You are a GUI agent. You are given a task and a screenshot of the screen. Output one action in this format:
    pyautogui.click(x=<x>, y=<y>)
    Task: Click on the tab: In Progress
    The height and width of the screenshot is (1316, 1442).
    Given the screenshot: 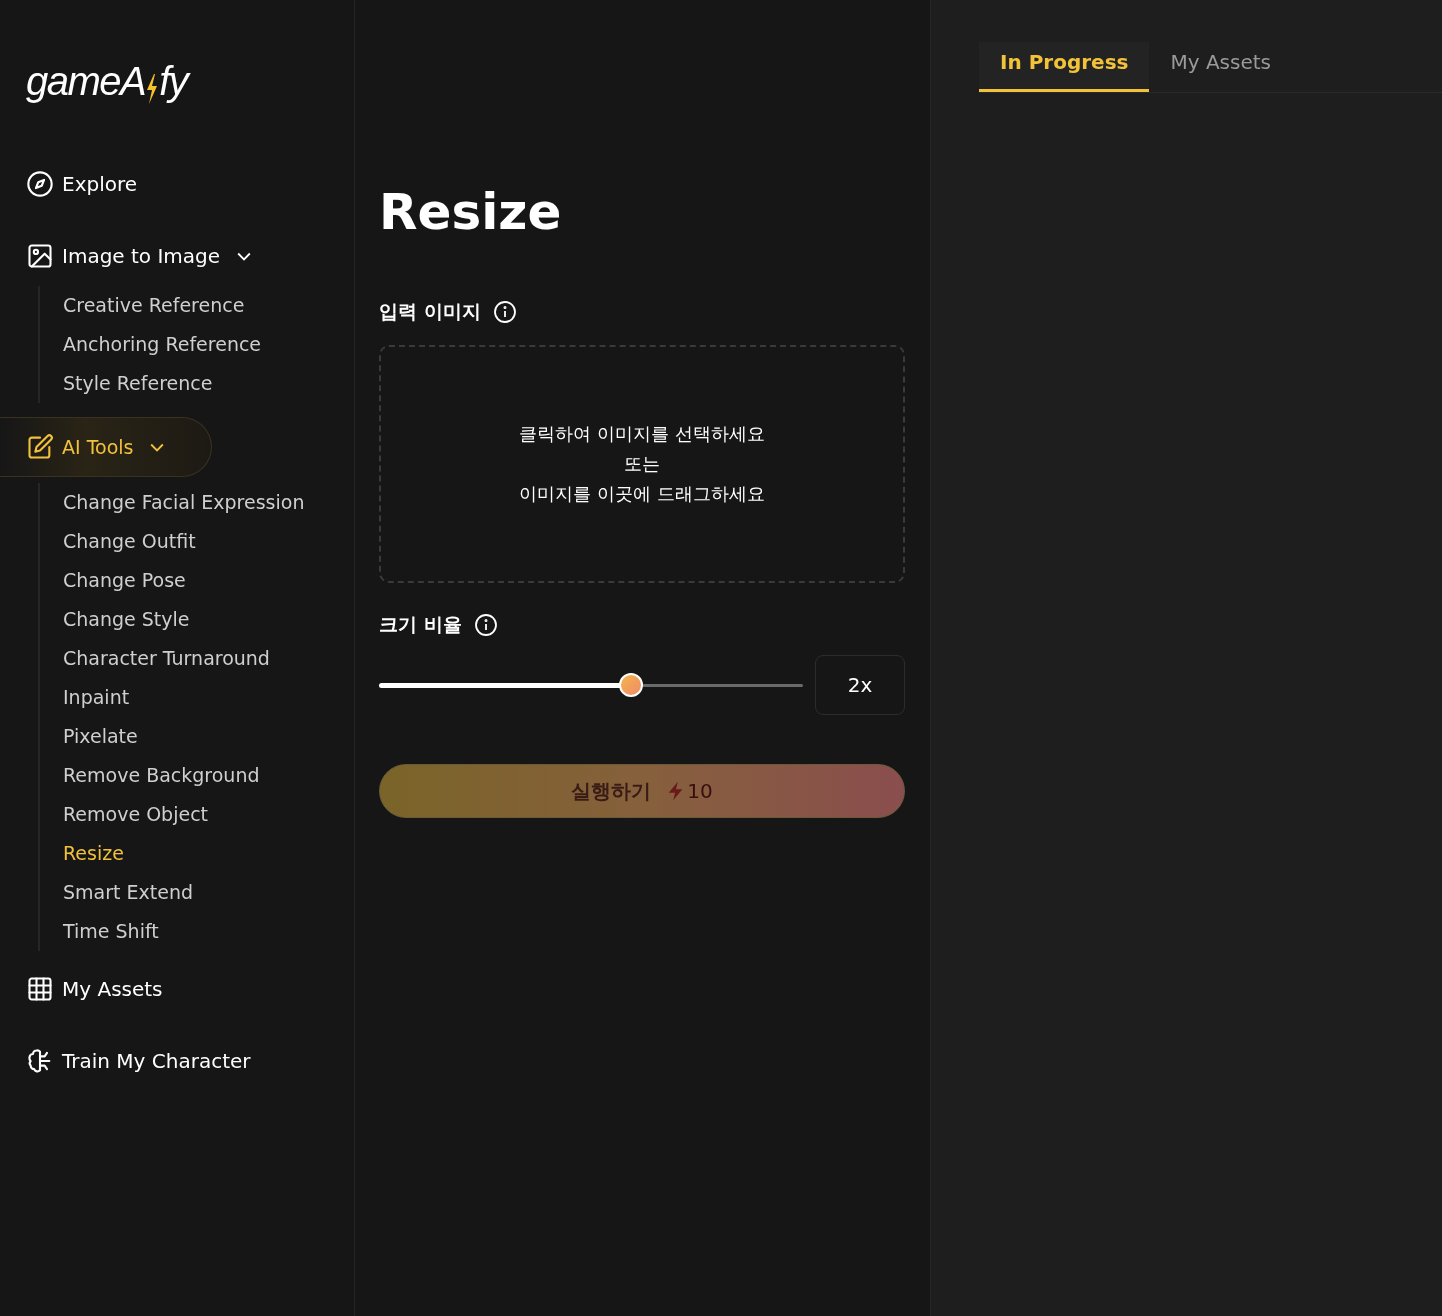 What is the action you would take?
    pyautogui.click(x=1064, y=67)
    